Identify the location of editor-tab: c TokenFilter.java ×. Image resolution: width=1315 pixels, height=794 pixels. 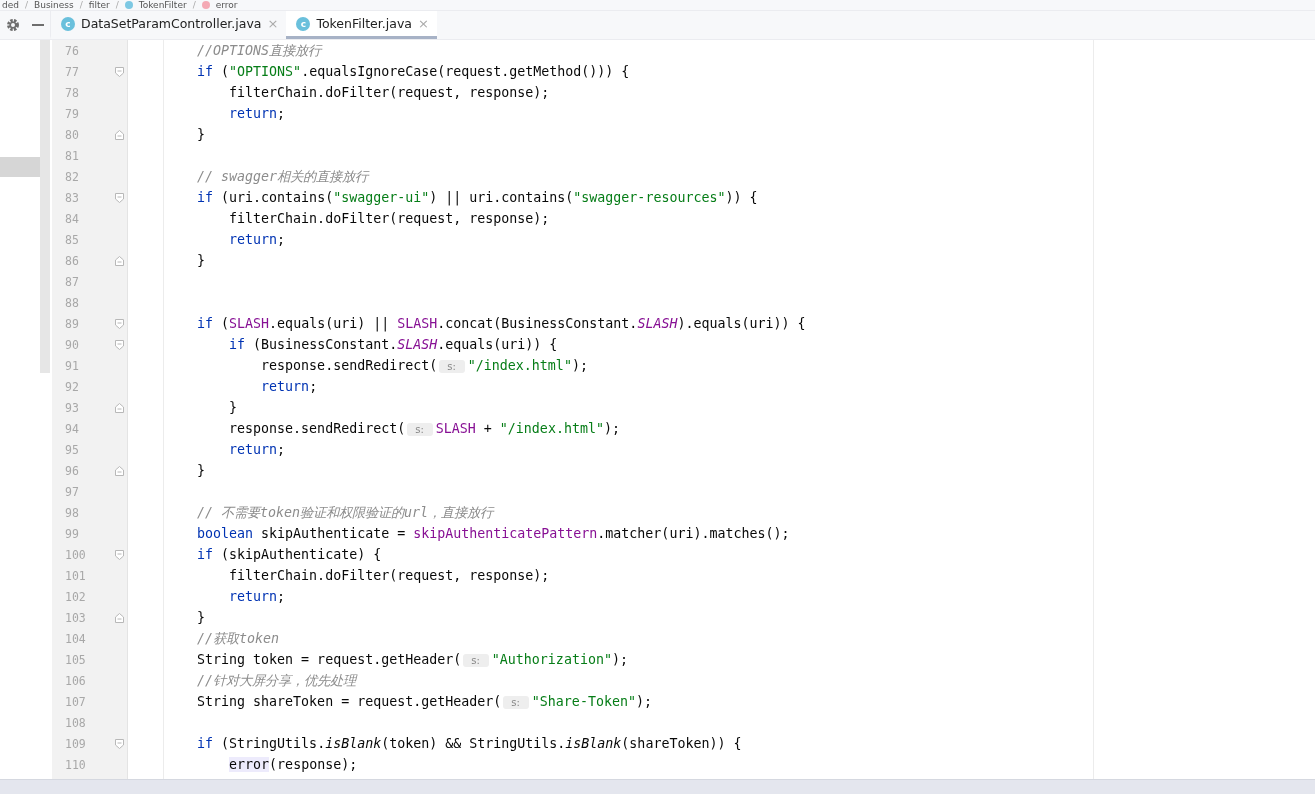
(361, 25).